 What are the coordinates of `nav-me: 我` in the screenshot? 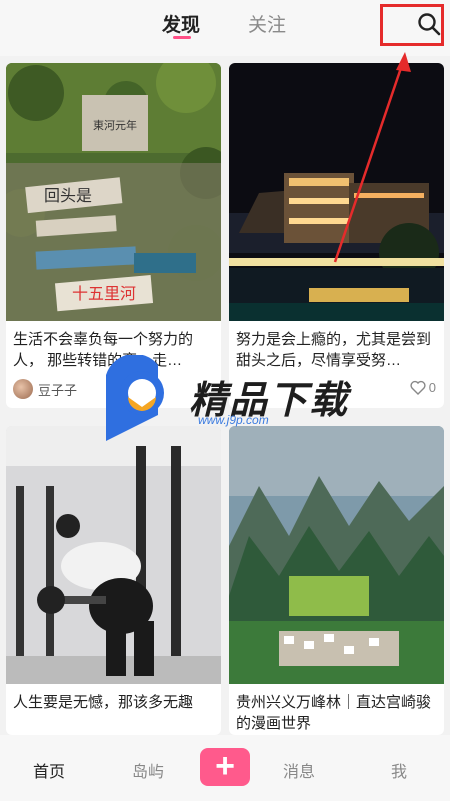 It's located at (399, 770).